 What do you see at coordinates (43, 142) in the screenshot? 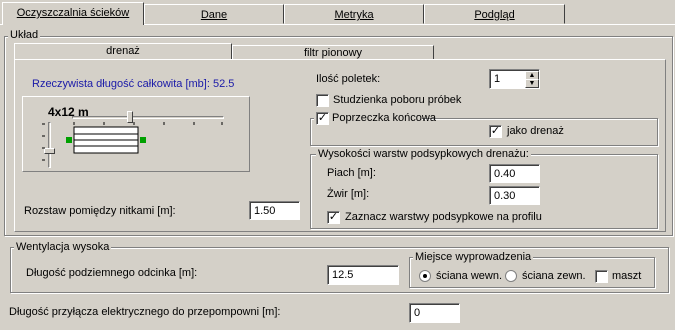
I see `length-slider-ticks` at bounding box center [43, 142].